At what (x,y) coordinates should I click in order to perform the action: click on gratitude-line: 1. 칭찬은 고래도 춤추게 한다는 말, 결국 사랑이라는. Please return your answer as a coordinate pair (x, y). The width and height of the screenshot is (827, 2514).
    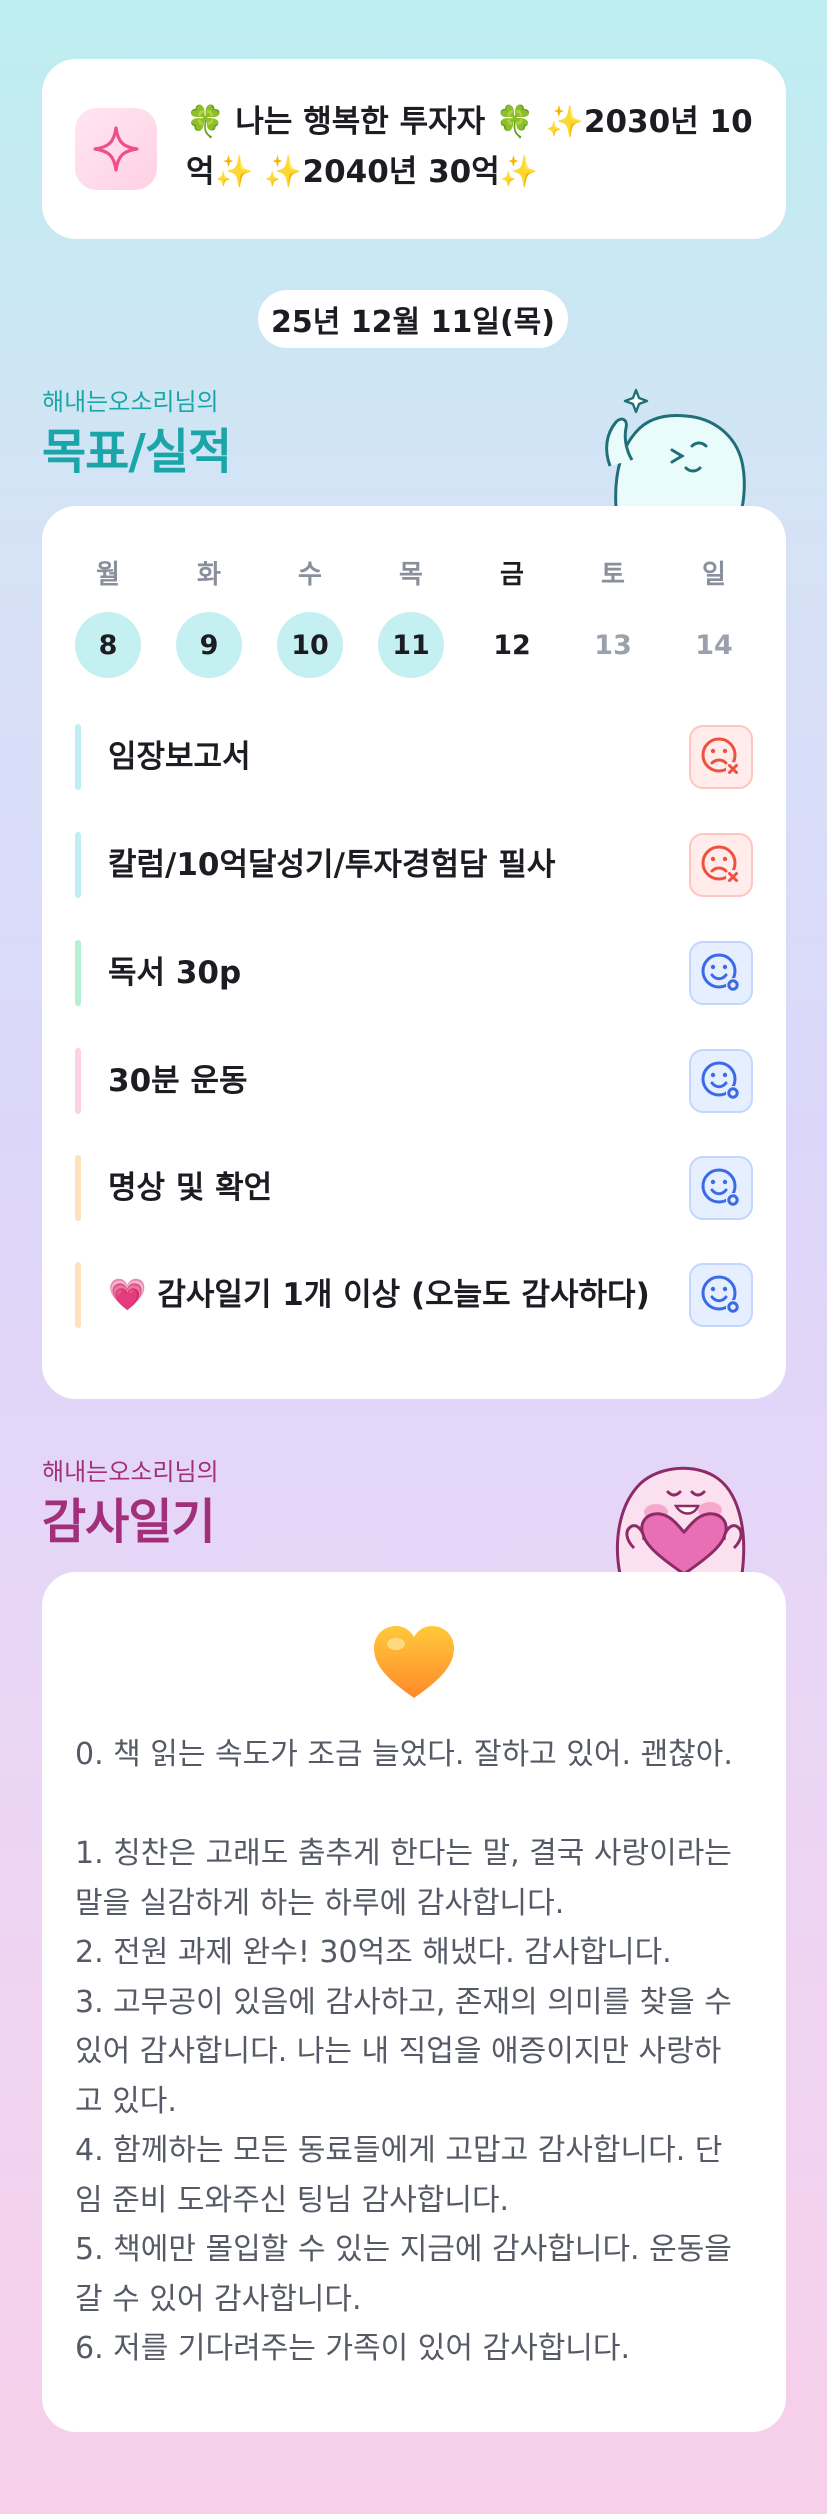
    Looking at the image, I should click on (403, 1853).